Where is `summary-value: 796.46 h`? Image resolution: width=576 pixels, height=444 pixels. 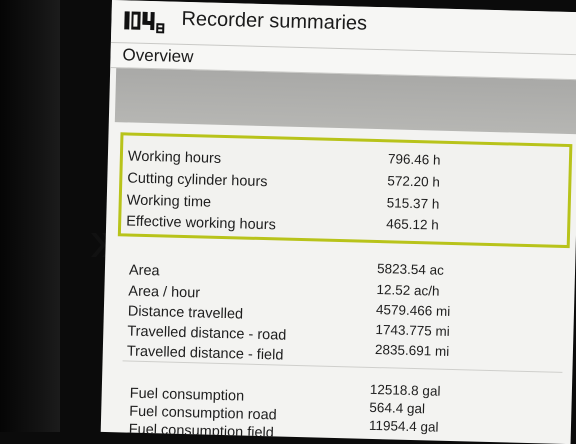 summary-value: 796.46 h is located at coordinates (414, 159).